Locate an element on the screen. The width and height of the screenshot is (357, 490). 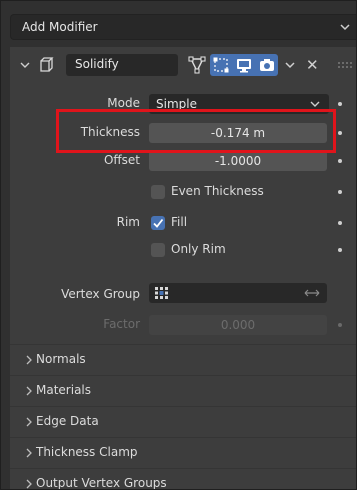
thickness-label: Thickness is located at coordinates (110, 132).